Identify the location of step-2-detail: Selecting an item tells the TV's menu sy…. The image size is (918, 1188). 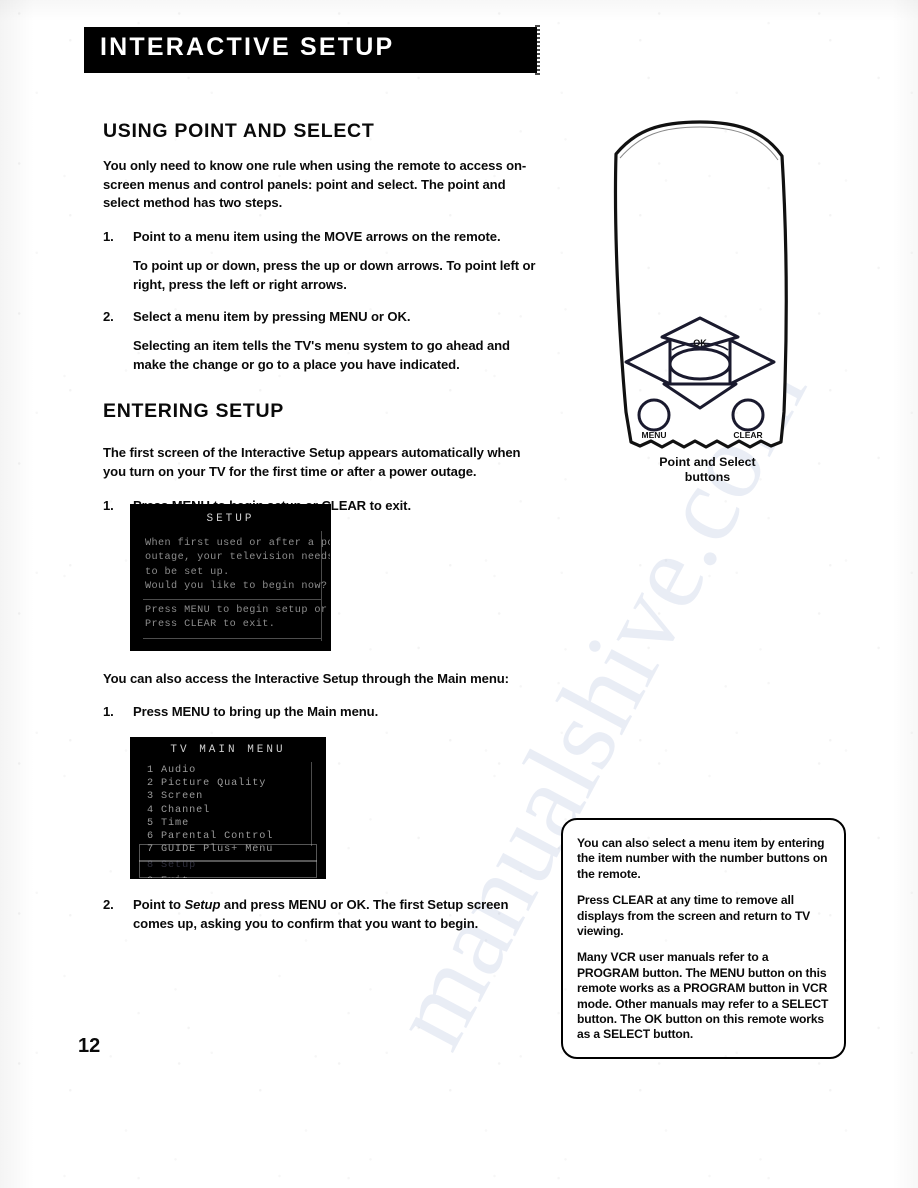
(321, 355).